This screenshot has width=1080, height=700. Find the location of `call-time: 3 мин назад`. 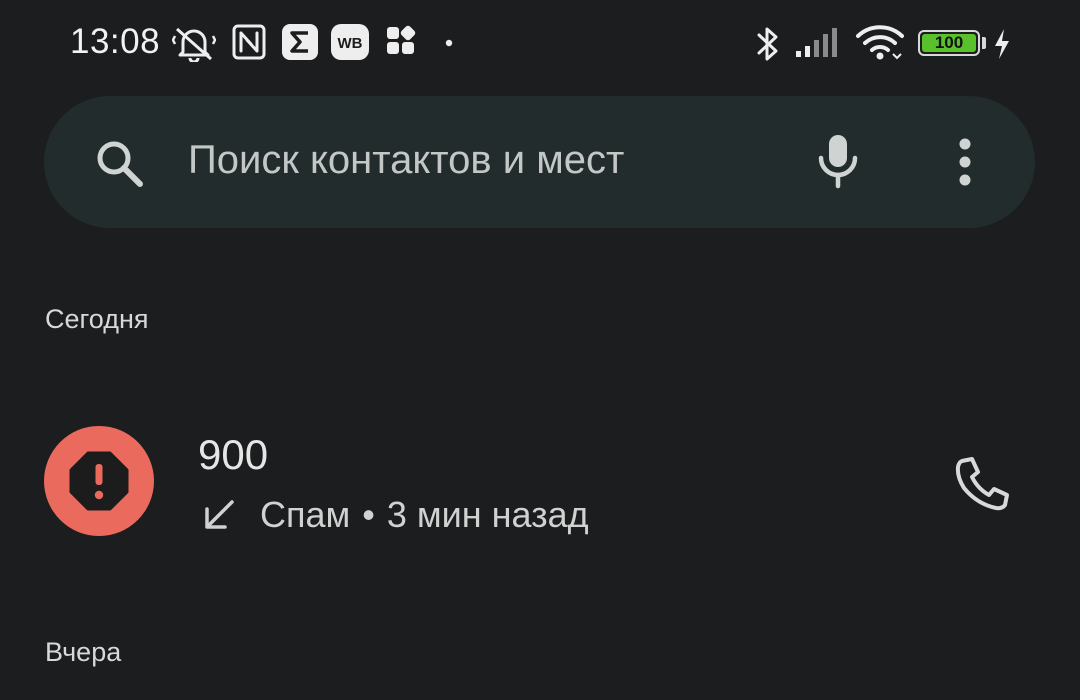

call-time: 3 мин назад is located at coordinates (487, 514).